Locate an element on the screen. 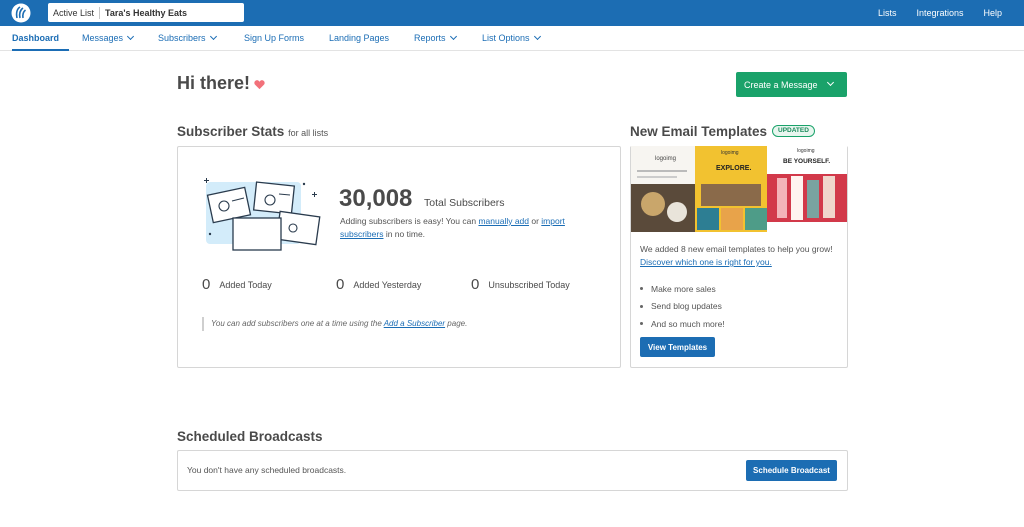 The image size is (1024, 527). added-yesterday-label: Added Yesterday is located at coordinates (387, 285).